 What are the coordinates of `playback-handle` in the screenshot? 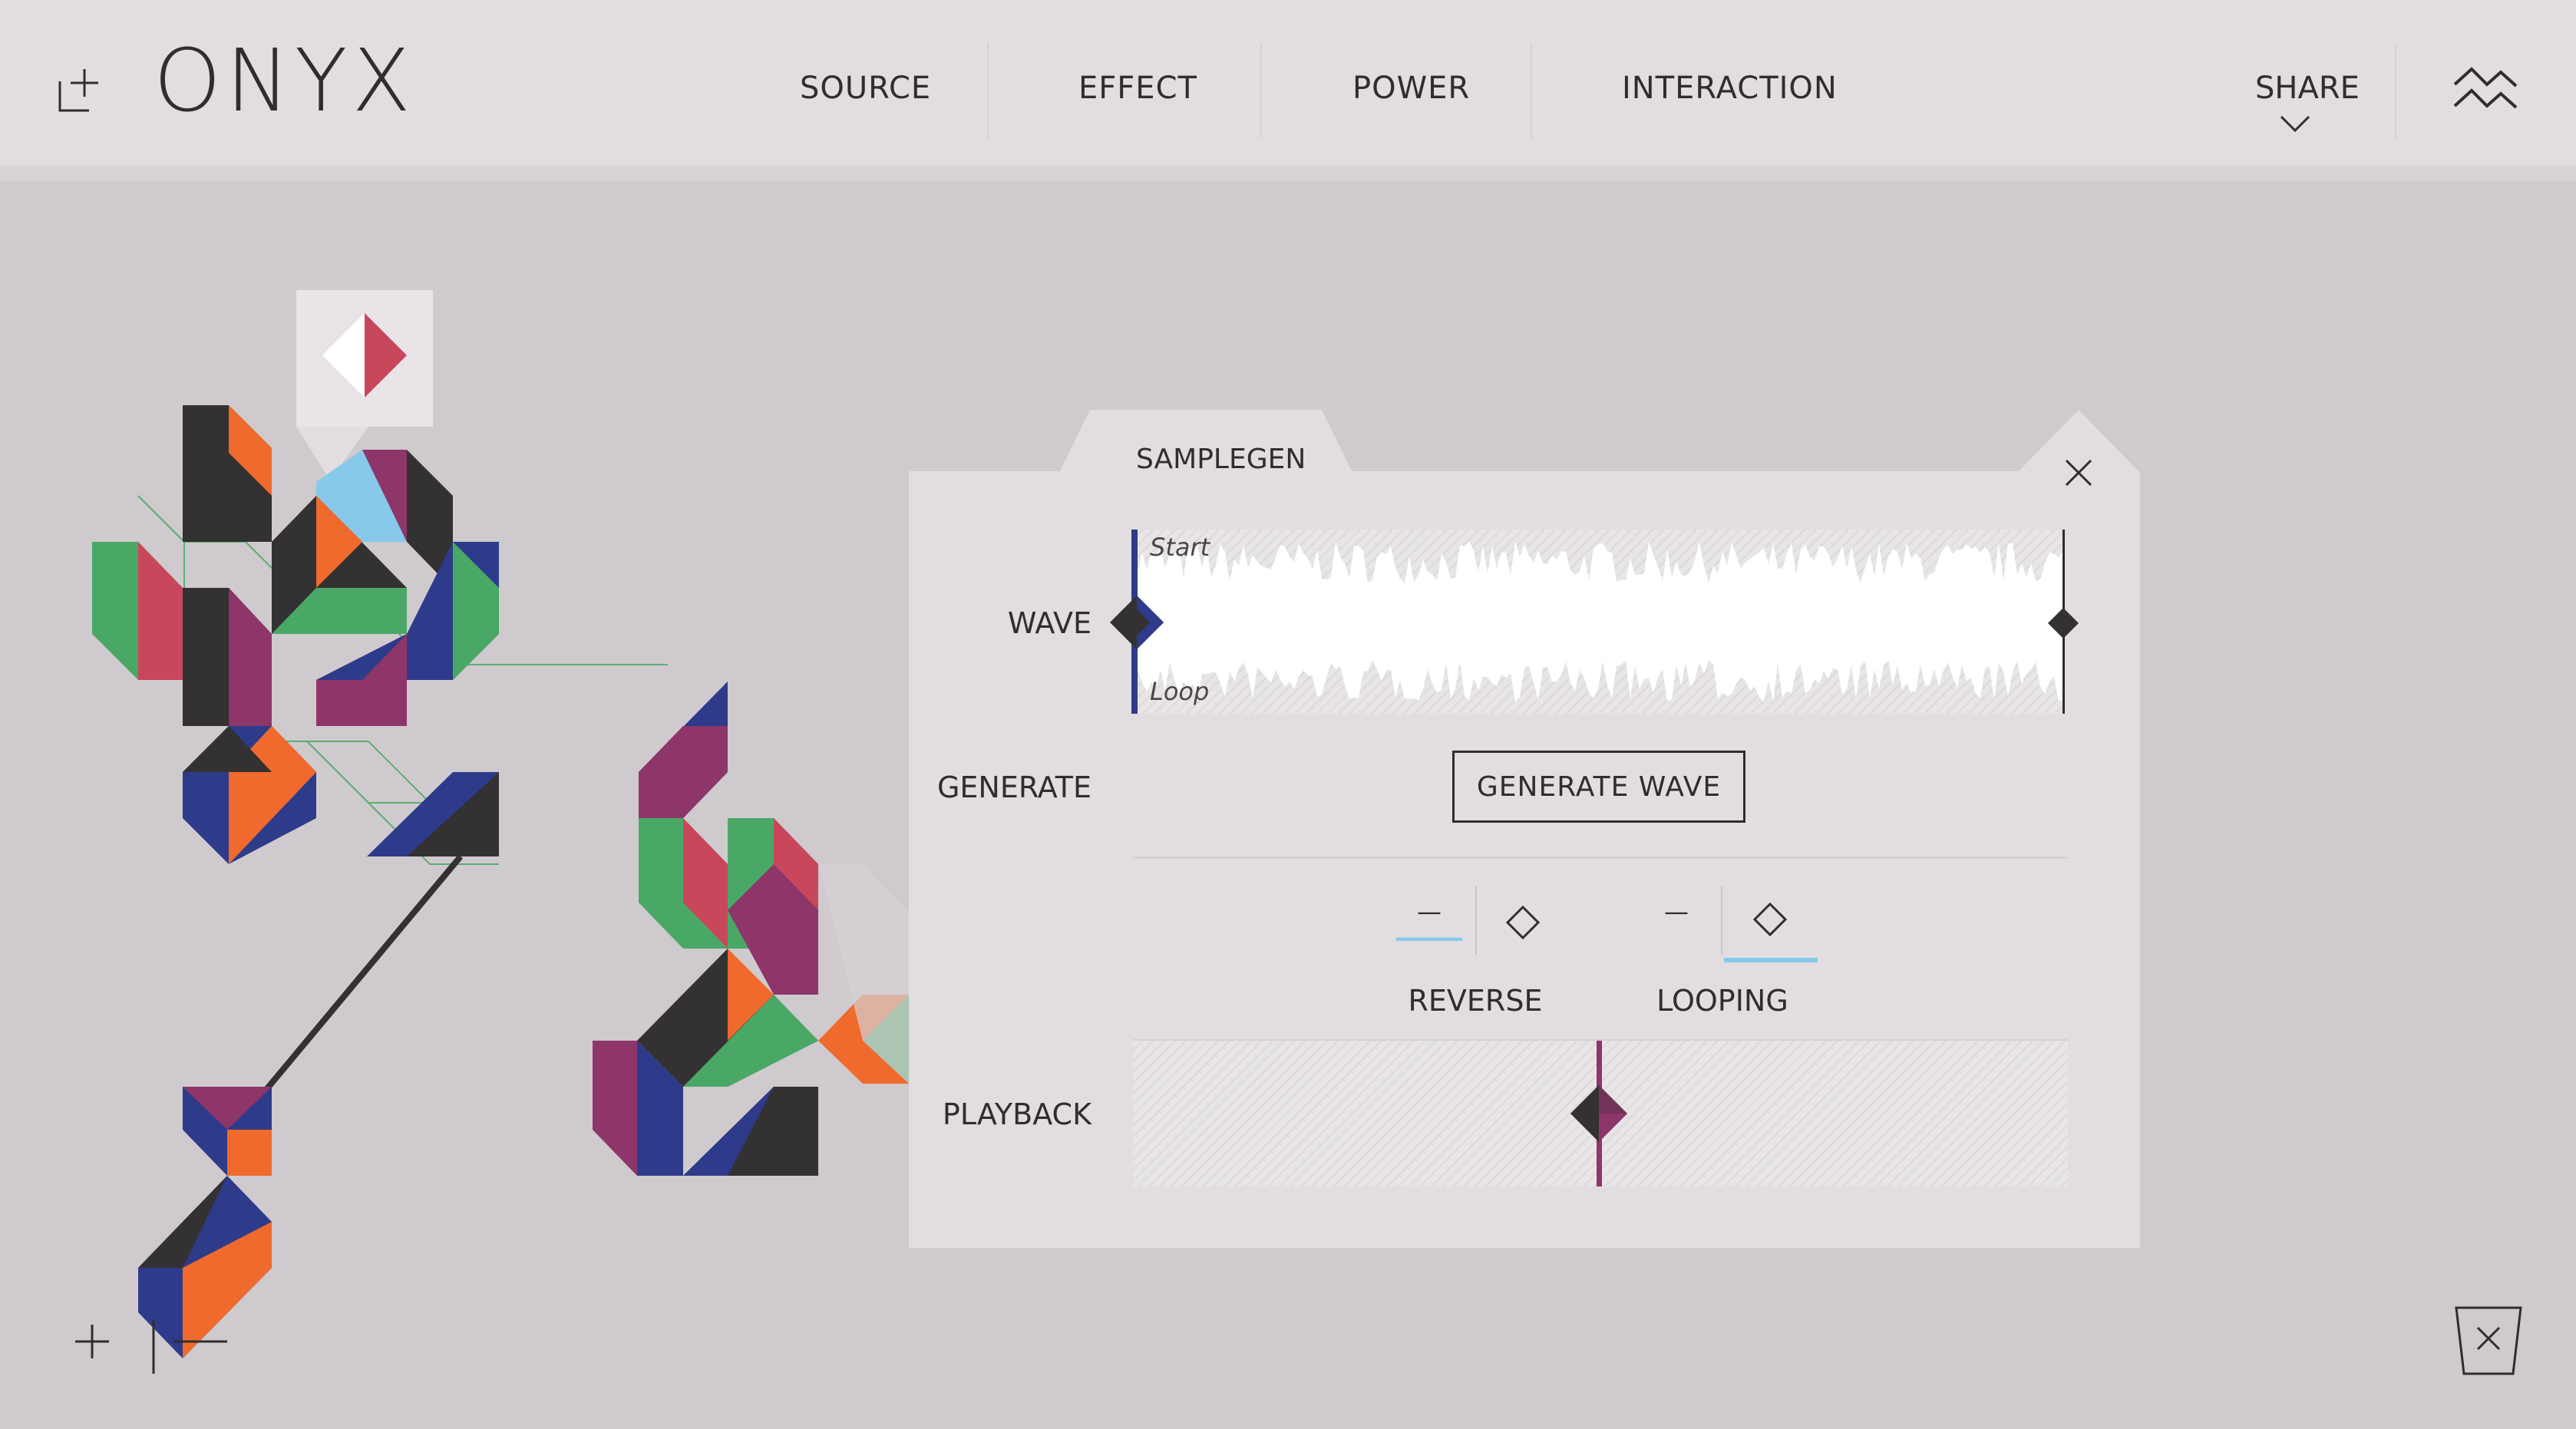 It's located at (1598, 1113).